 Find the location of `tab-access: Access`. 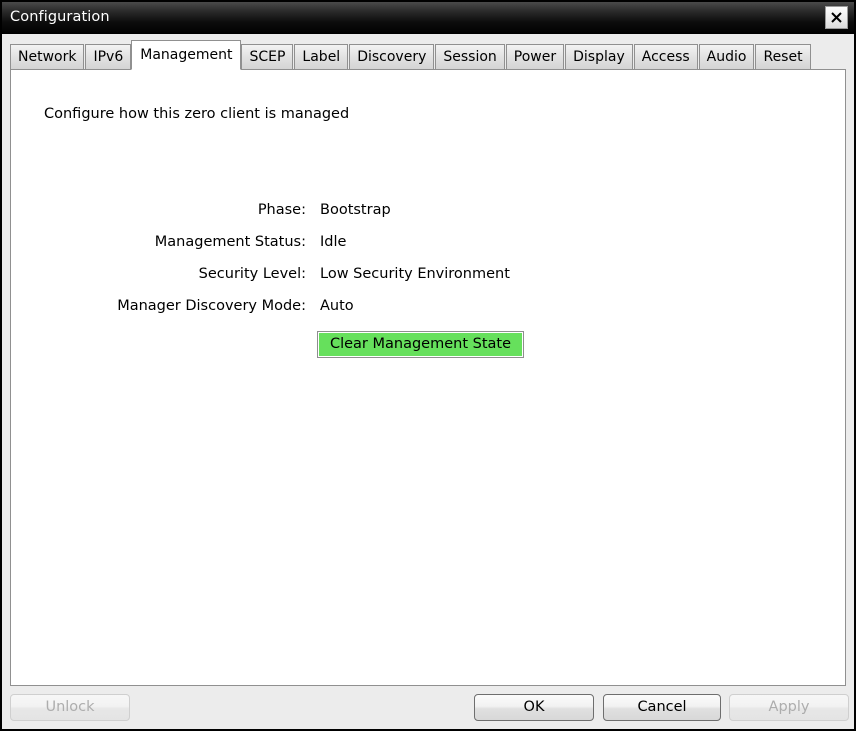

tab-access: Access is located at coordinates (665, 57).